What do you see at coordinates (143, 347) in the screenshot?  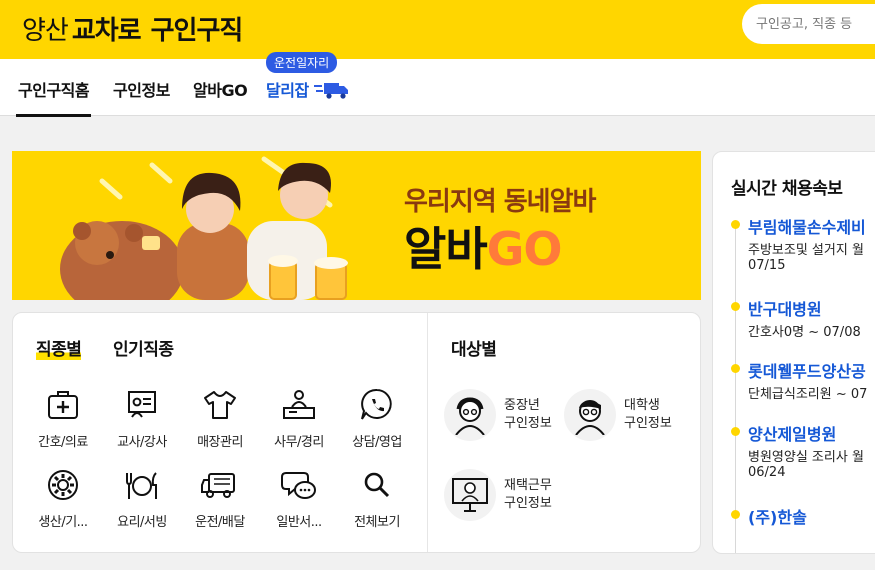 I see `tab-popular-jobs: 인기직종` at bounding box center [143, 347].